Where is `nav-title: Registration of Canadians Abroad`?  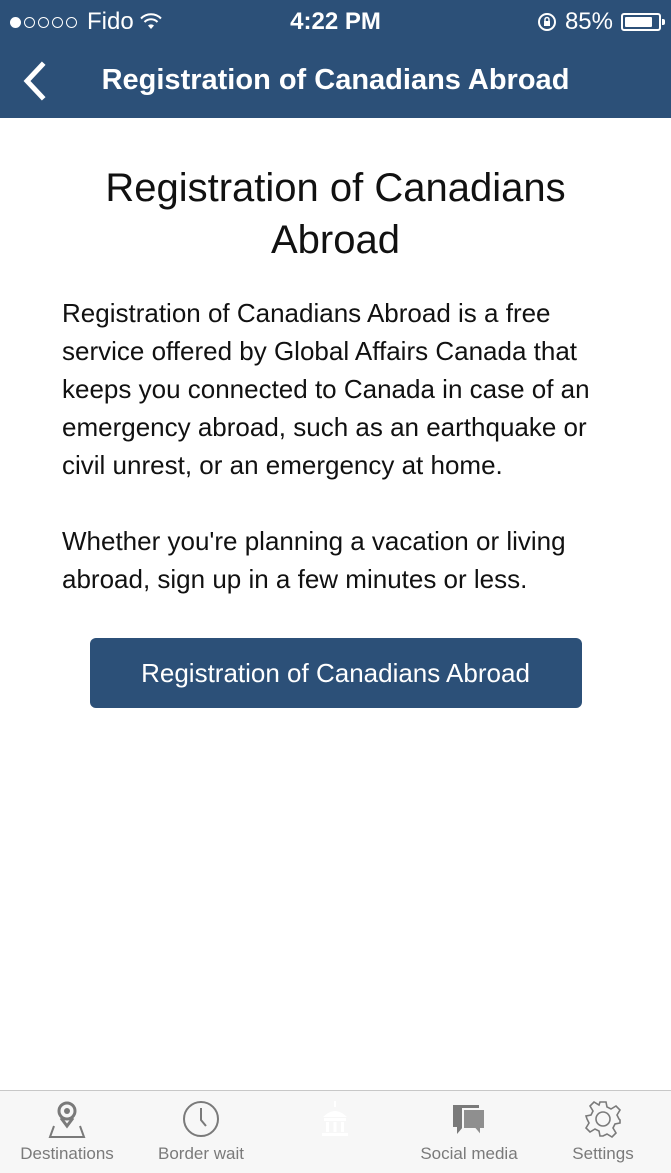 nav-title: Registration of Canadians Abroad is located at coordinates (335, 80).